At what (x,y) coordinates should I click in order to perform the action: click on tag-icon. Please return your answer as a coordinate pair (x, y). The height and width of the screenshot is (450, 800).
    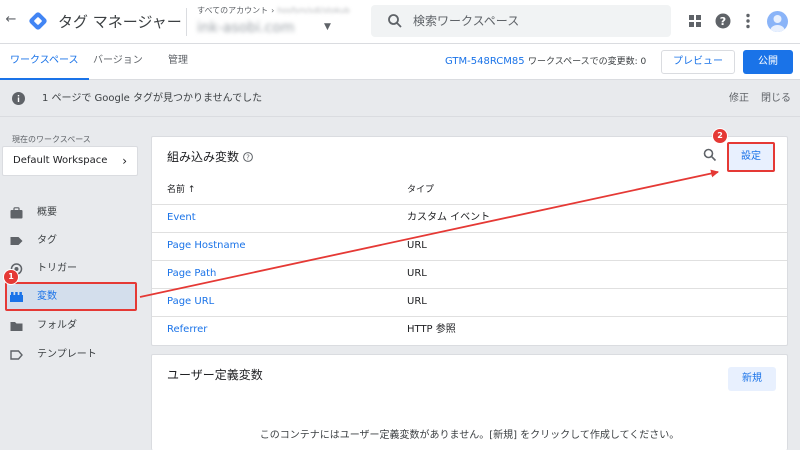
    Looking at the image, I should click on (16, 241).